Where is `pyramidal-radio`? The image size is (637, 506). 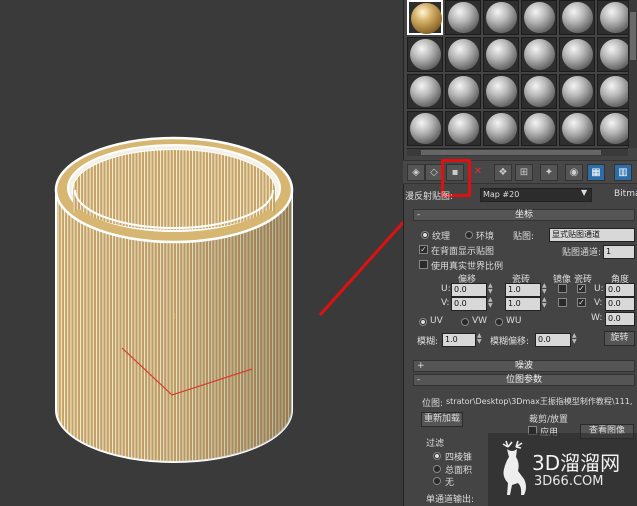 pyramidal-radio is located at coordinates (437, 456).